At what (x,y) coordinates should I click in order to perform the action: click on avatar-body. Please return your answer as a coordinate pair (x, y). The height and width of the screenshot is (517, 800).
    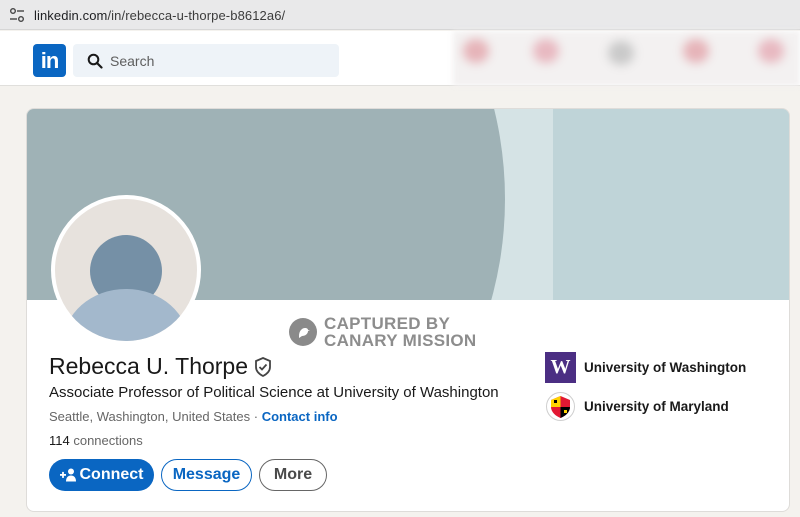
    Looking at the image, I should click on (126, 315).